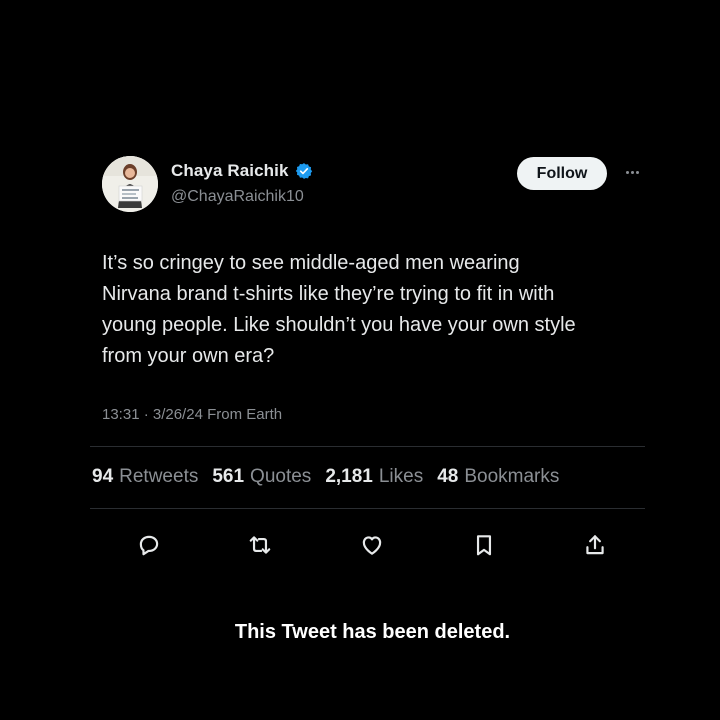 This screenshot has height=720, width=720. I want to click on stat-count: 48, so click(448, 476).